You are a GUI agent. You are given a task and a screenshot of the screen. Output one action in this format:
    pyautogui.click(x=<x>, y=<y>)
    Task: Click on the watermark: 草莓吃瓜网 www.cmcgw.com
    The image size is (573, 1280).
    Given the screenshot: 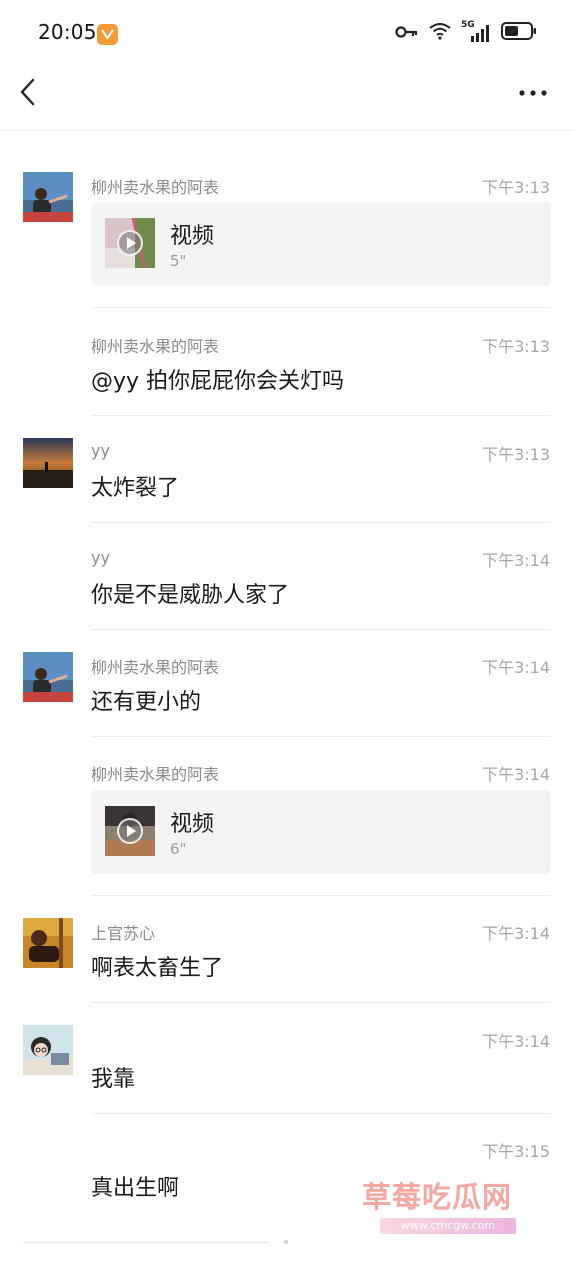 What is the action you would take?
    pyautogui.click(x=452, y=1209)
    